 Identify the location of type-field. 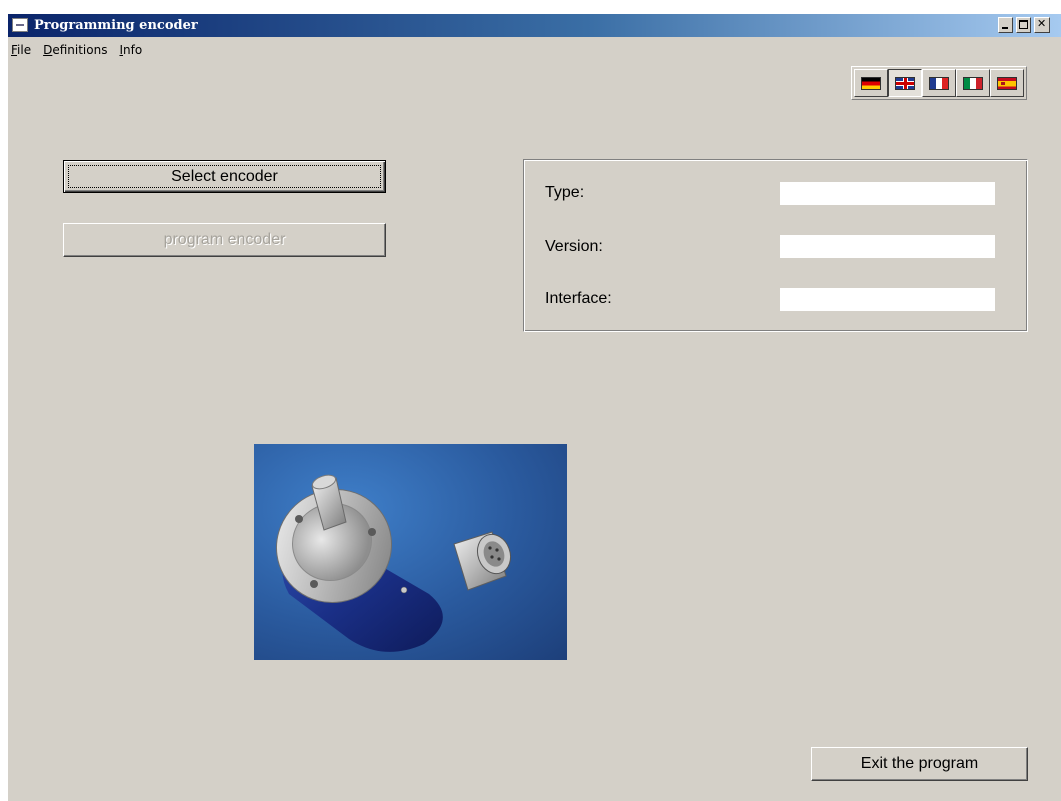
(887, 193).